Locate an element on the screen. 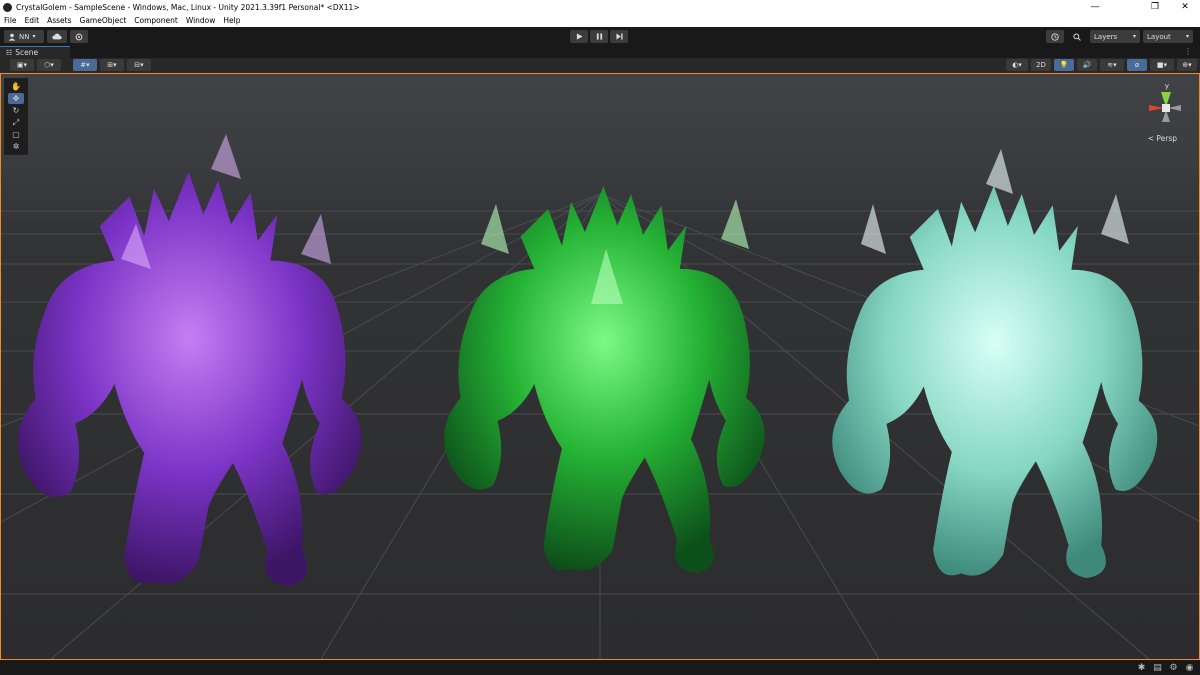  pause-button is located at coordinates (599, 36).